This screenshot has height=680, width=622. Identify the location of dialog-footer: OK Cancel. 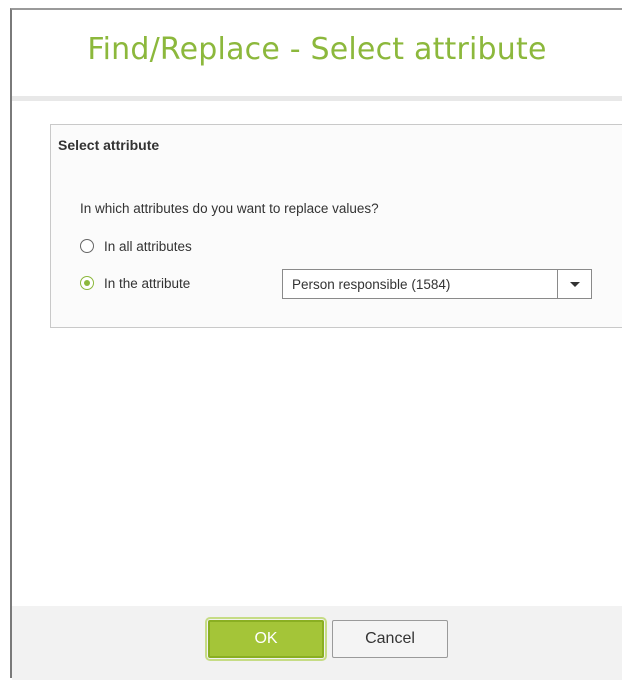
(317, 643).